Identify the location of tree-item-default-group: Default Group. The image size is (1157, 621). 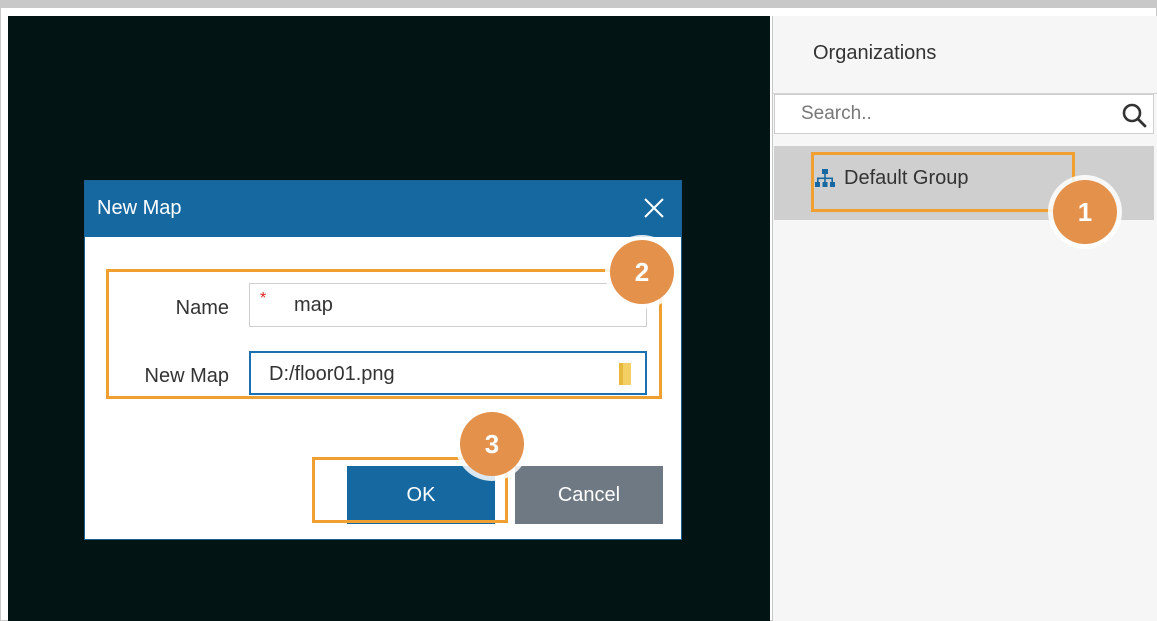
(891, 178).